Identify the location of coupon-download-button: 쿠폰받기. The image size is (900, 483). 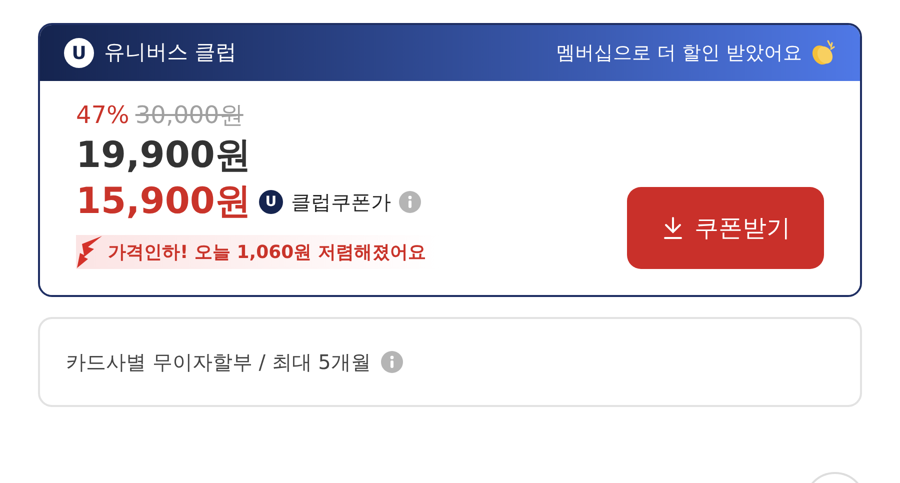
(725, 228).